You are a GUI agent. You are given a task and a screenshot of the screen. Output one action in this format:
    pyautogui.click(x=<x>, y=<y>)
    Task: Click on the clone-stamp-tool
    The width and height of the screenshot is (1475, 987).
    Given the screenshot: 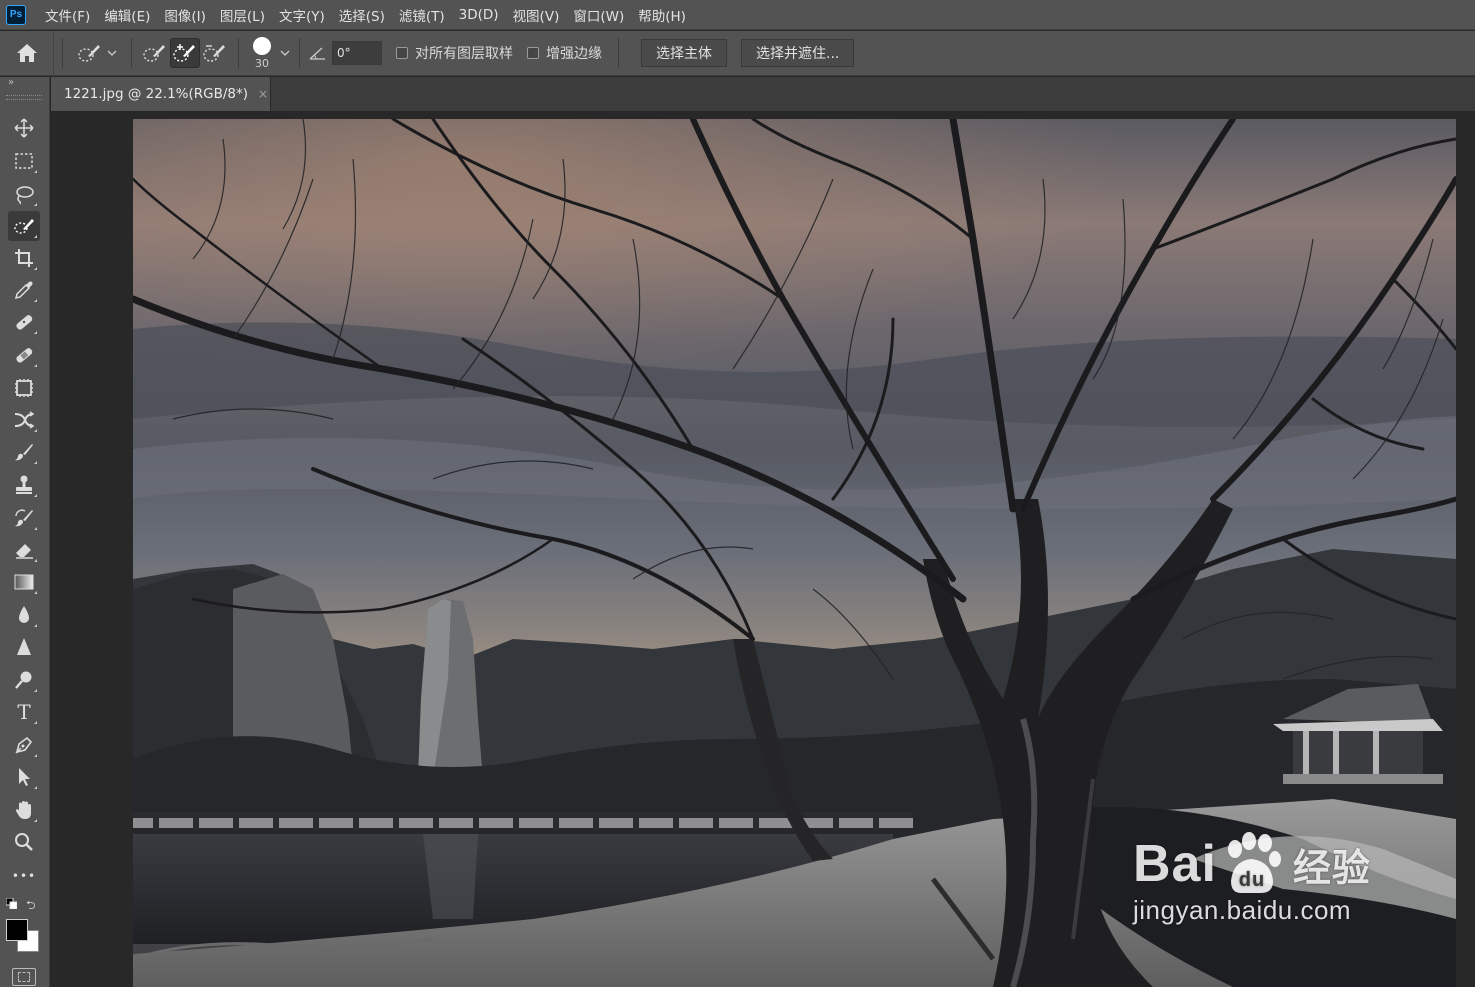 What is the action you would take?
    pyautogui.click(x=24, y=485)
    